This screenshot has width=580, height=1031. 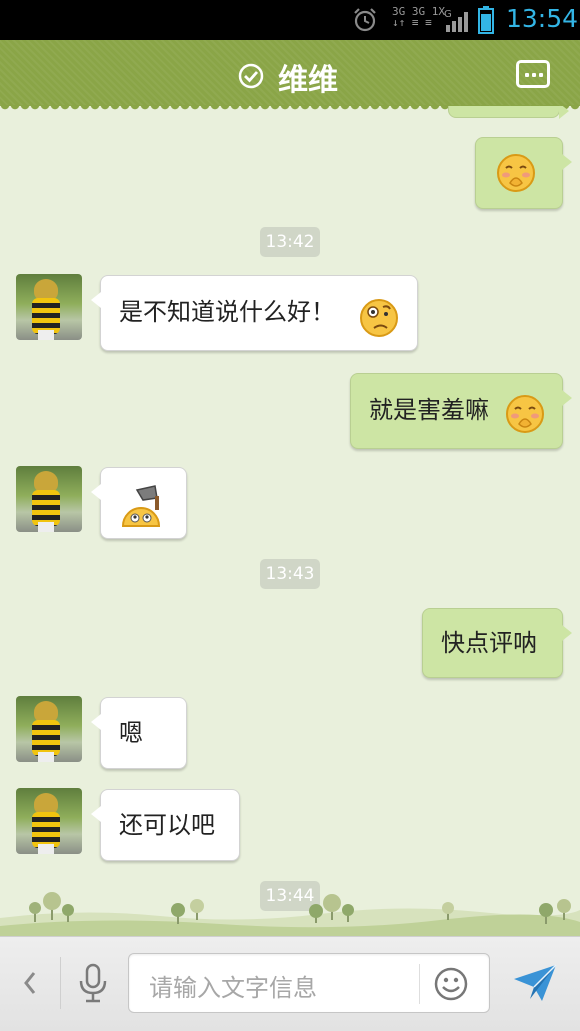 I want to click on message-bubble-incoming: 还可以吧, so click(x=165, y=825).